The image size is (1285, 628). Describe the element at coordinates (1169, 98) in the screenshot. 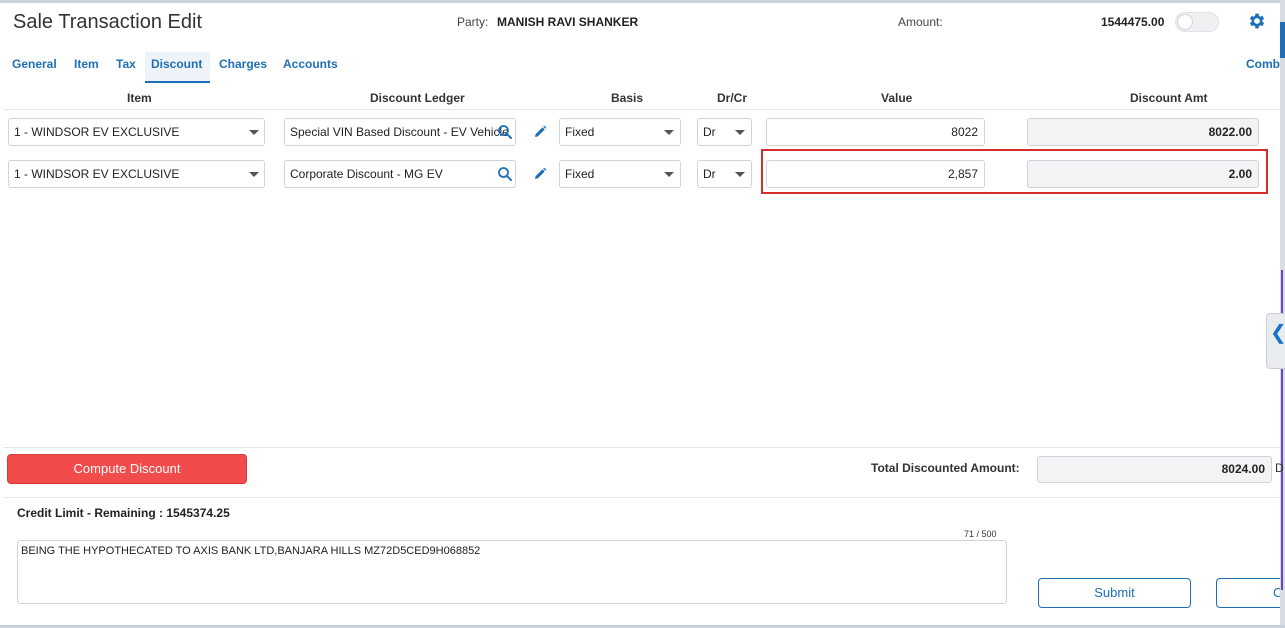

I see `column-header-discount-amt: Discount Amt` at that location.